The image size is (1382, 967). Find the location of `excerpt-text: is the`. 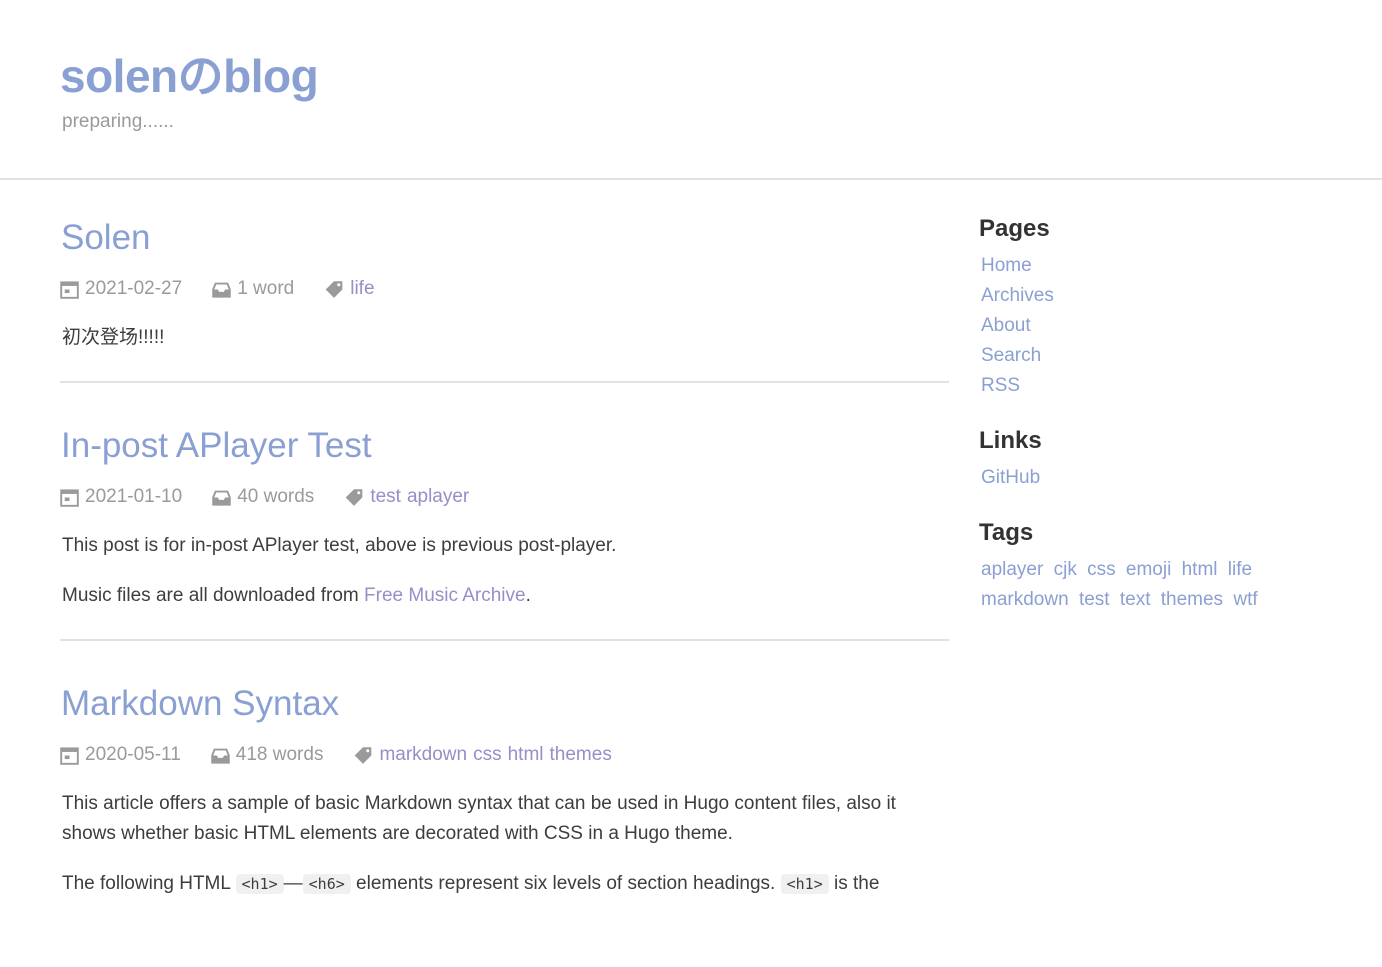

excerpt-text: is the is located at coordinates (854, 883).